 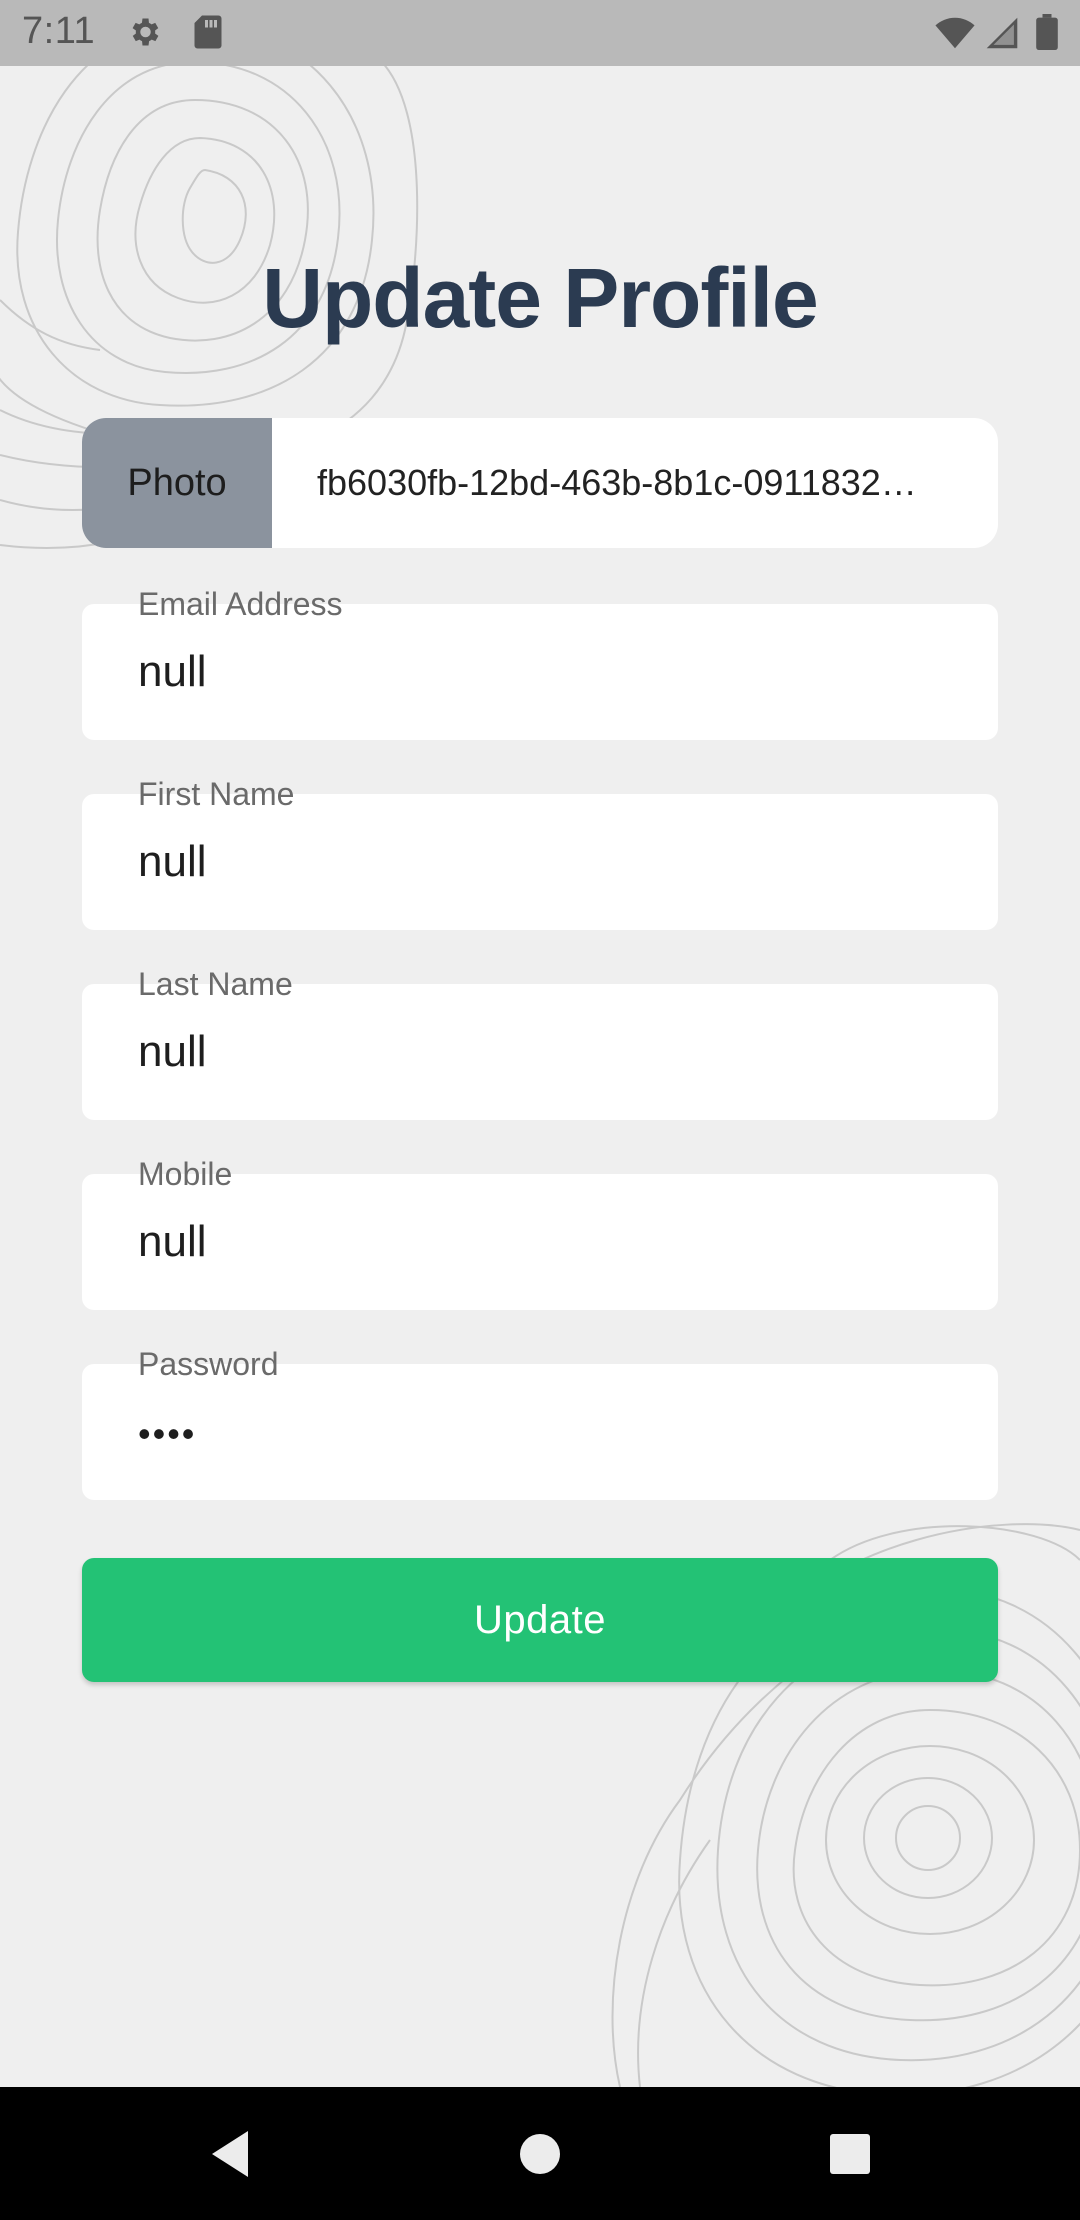 What do you see at coordinates (540, 663) in the screenshot?
I see `email-field: Email Address null` at bounding box center [540, 663].